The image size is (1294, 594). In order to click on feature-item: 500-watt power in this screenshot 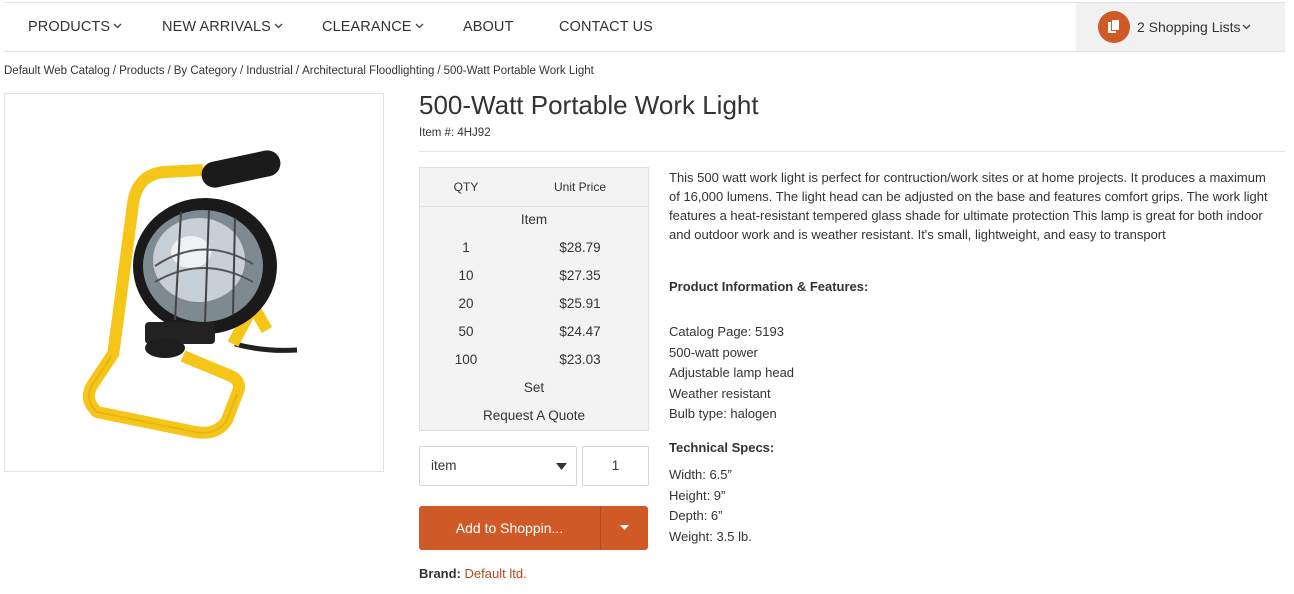, I will do `click(713, 352)`.